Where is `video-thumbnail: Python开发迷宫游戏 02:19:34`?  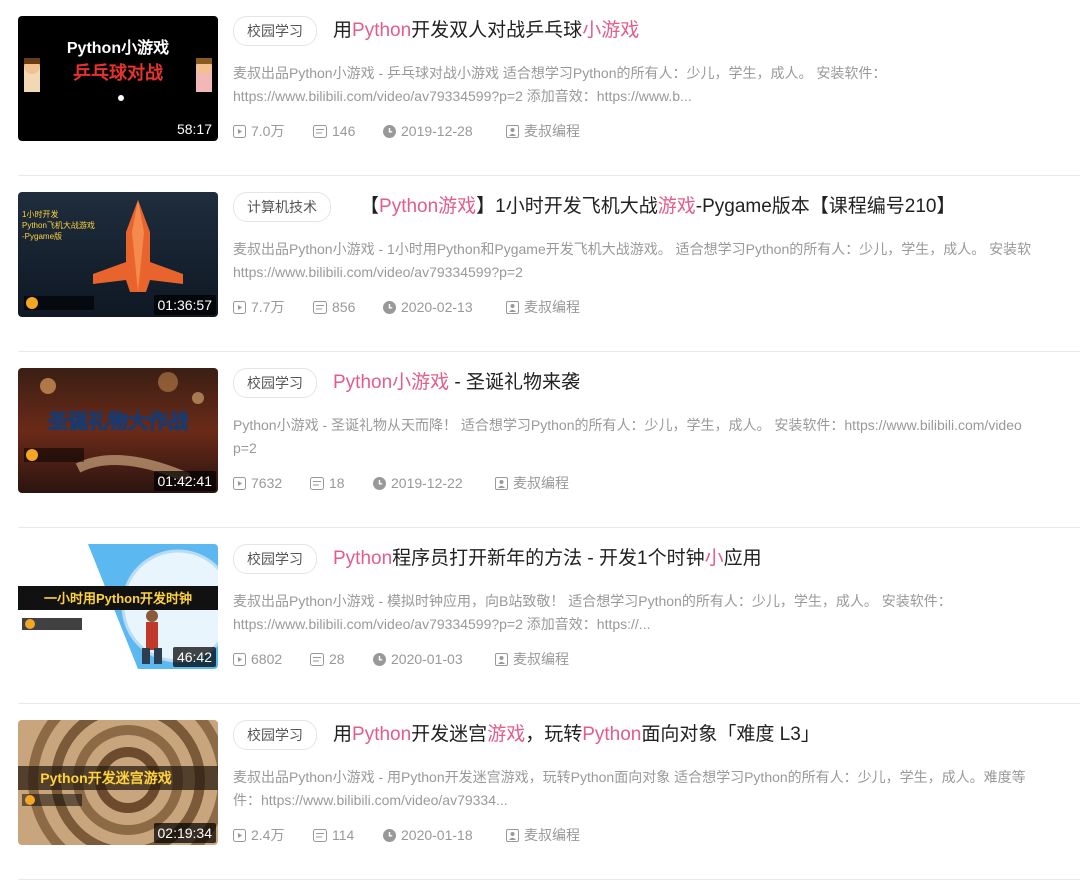 video-thumbnail: Python开发迷宫游戏 02:19:34 is located at coordinates (118, 782).